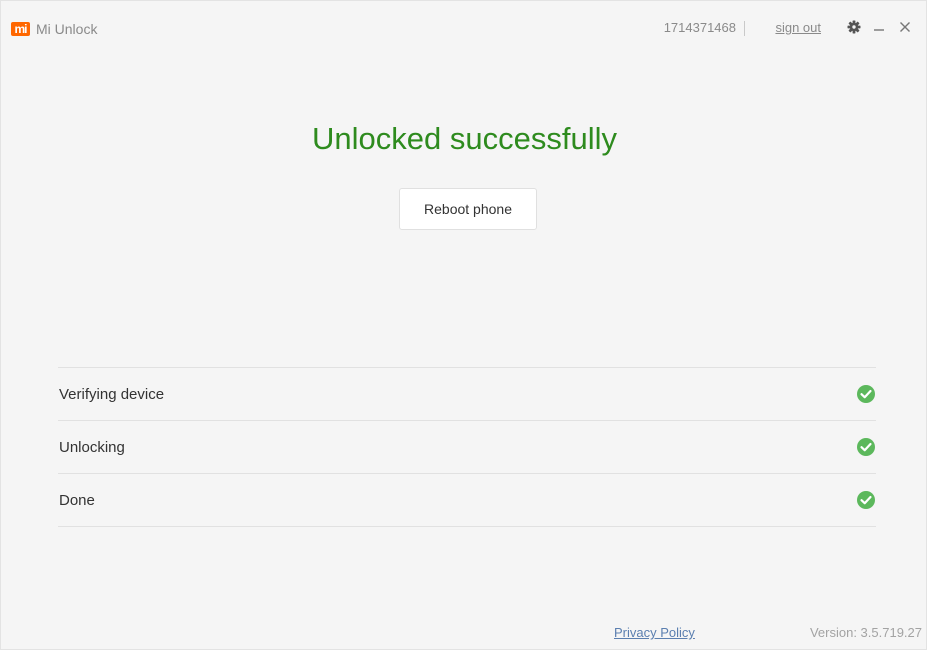 This screenshot has height=650, width=927. I want to click on app-title: Mi Unlock, so click(67, 29).